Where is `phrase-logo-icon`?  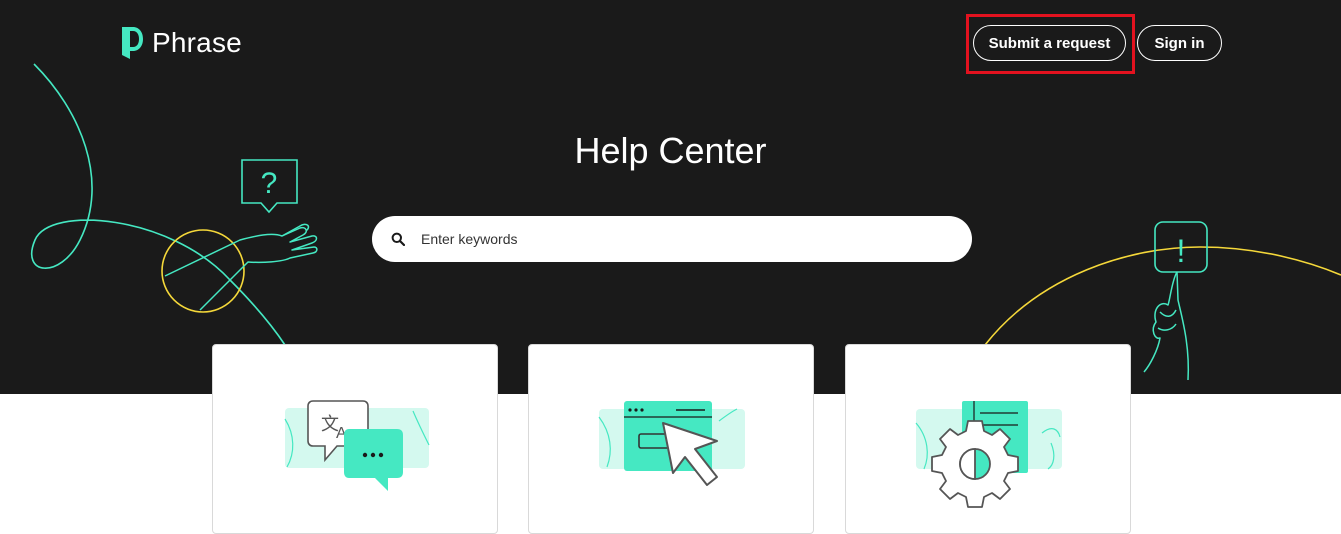
phrase-logo-icon is located at coordinates (132, 43).